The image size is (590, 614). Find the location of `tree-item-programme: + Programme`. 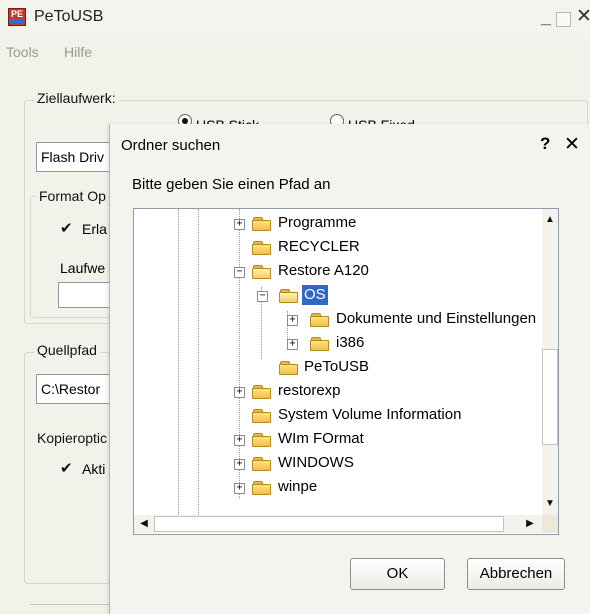

tree-item-programme: + Programme is located at coordinates (338, 225).